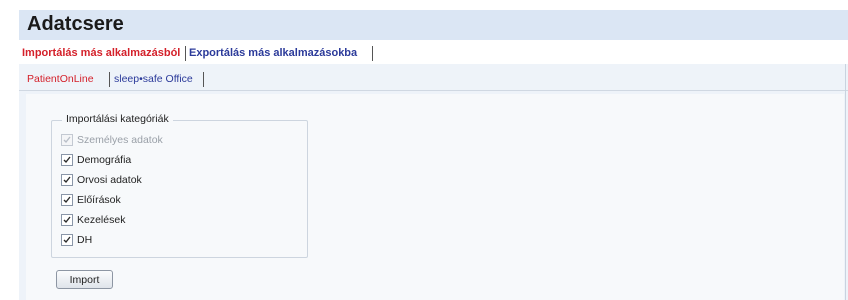 The image size is (848, 300). What do you see at coordinates (85, 240) in the screenshot?
I see `checkbox-label: DH` at bounding box center [85, 240].